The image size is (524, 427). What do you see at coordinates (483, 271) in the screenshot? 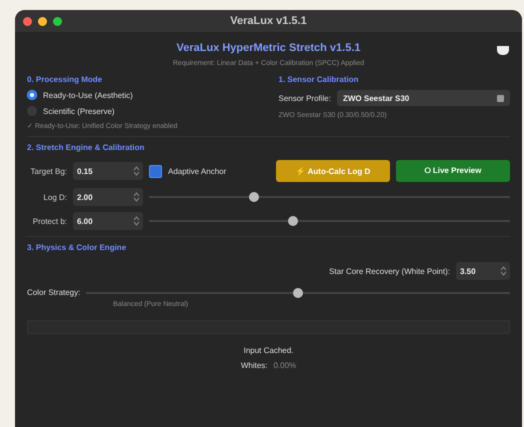
I see `spin-field: 3.50` at bounding box center [483, 271].